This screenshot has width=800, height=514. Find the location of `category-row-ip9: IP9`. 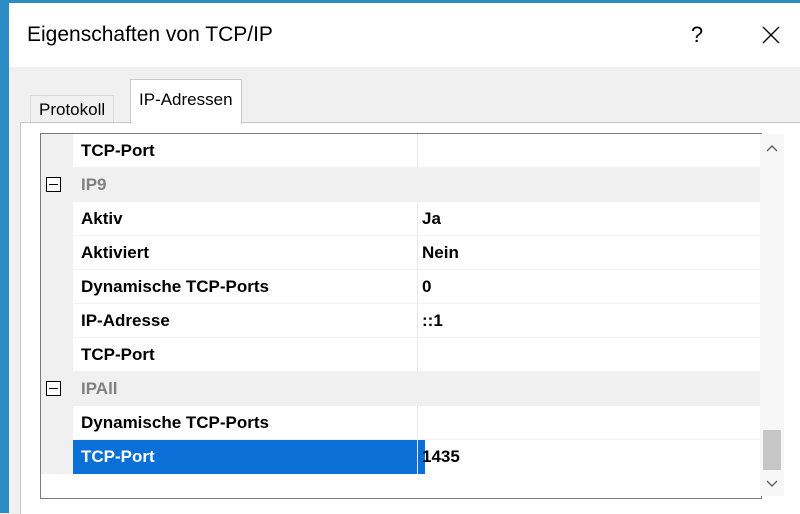

category-row-ip9: IP9 is located at coordinates (401, 185).